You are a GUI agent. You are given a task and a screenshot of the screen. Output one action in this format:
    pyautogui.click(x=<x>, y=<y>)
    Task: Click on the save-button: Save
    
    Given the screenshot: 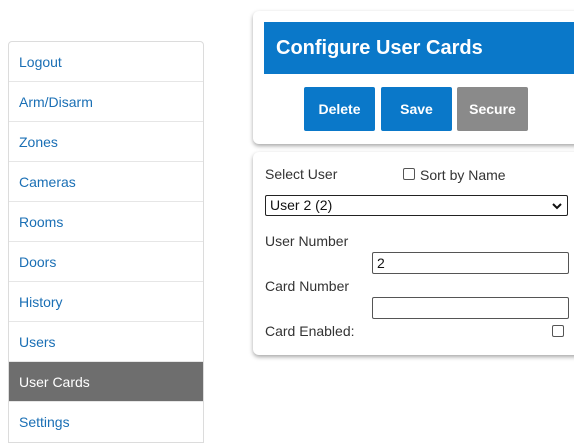 What is the action you would take?
    pyautogui.click(x=416, y=109)
    